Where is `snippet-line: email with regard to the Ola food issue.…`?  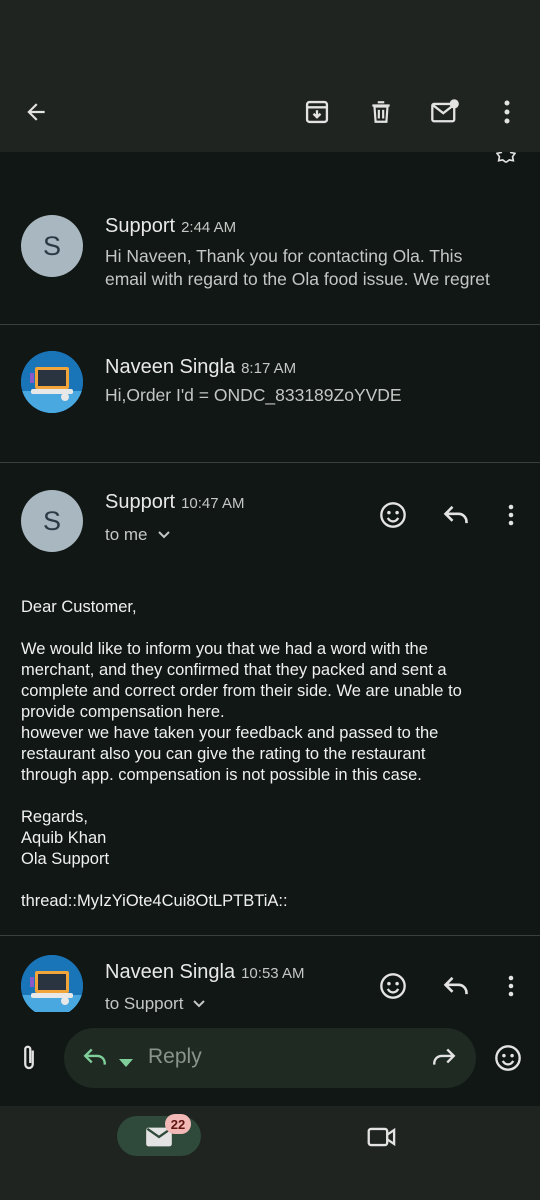 snippet-line: email with regard to the Ola food issue.… is located at coordinates (297, 279).